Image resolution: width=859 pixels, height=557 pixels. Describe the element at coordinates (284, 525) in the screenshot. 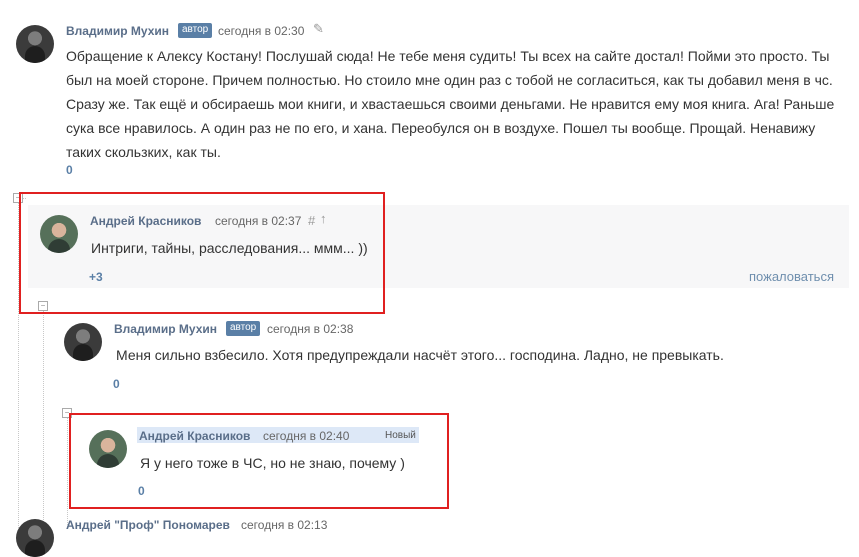

I see `comment-time: сегодня в 02:13` at that location.